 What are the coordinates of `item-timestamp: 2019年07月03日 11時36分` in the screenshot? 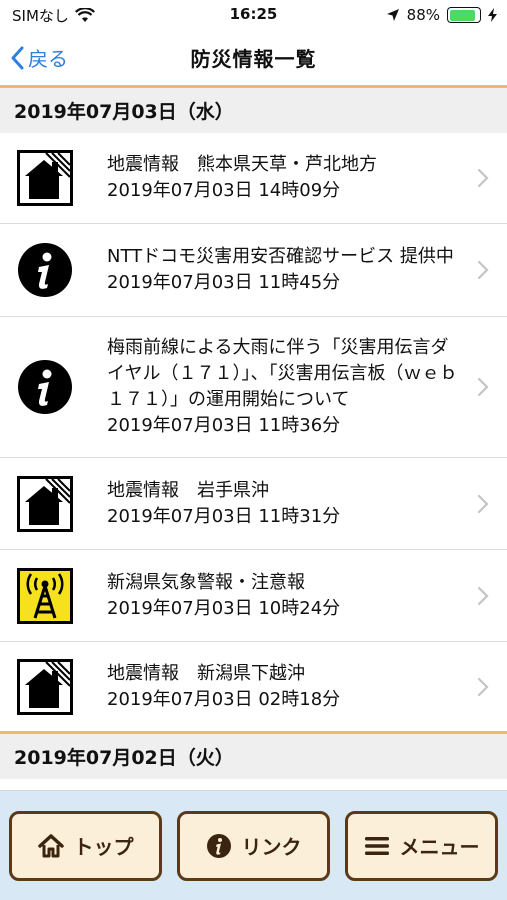 It's located at (224, 425).